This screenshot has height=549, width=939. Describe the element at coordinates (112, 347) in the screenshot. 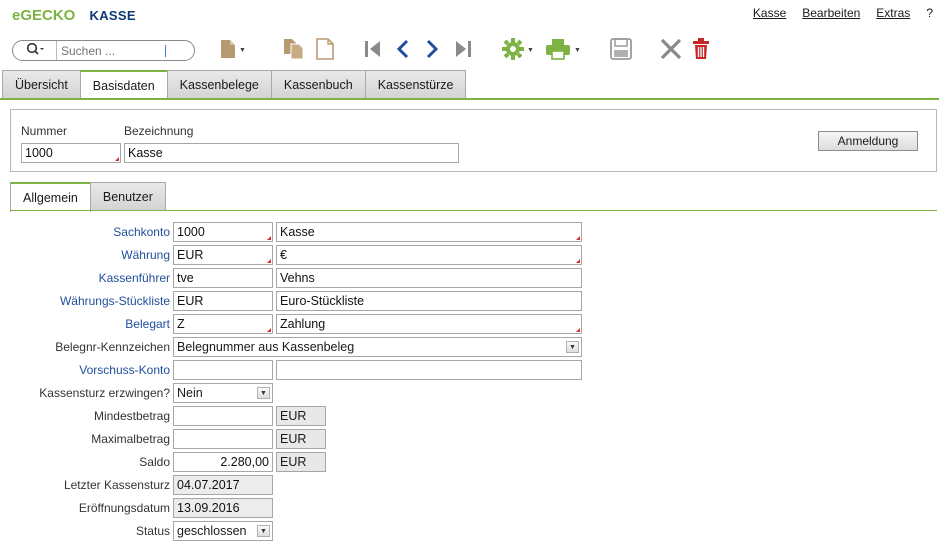

I see `belegnr-kennzeichen-label: Belegnr-Kennzeichen` at that location.